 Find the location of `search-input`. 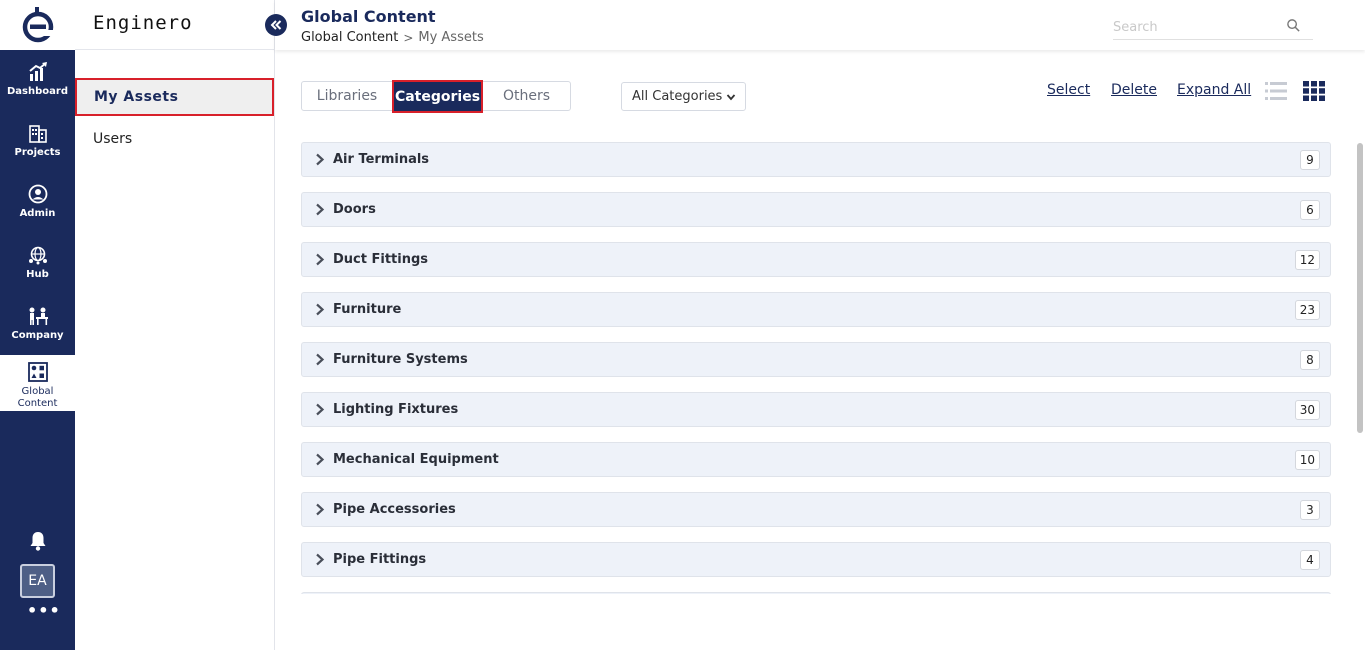

search-input is located at coordinates (1203, 27).